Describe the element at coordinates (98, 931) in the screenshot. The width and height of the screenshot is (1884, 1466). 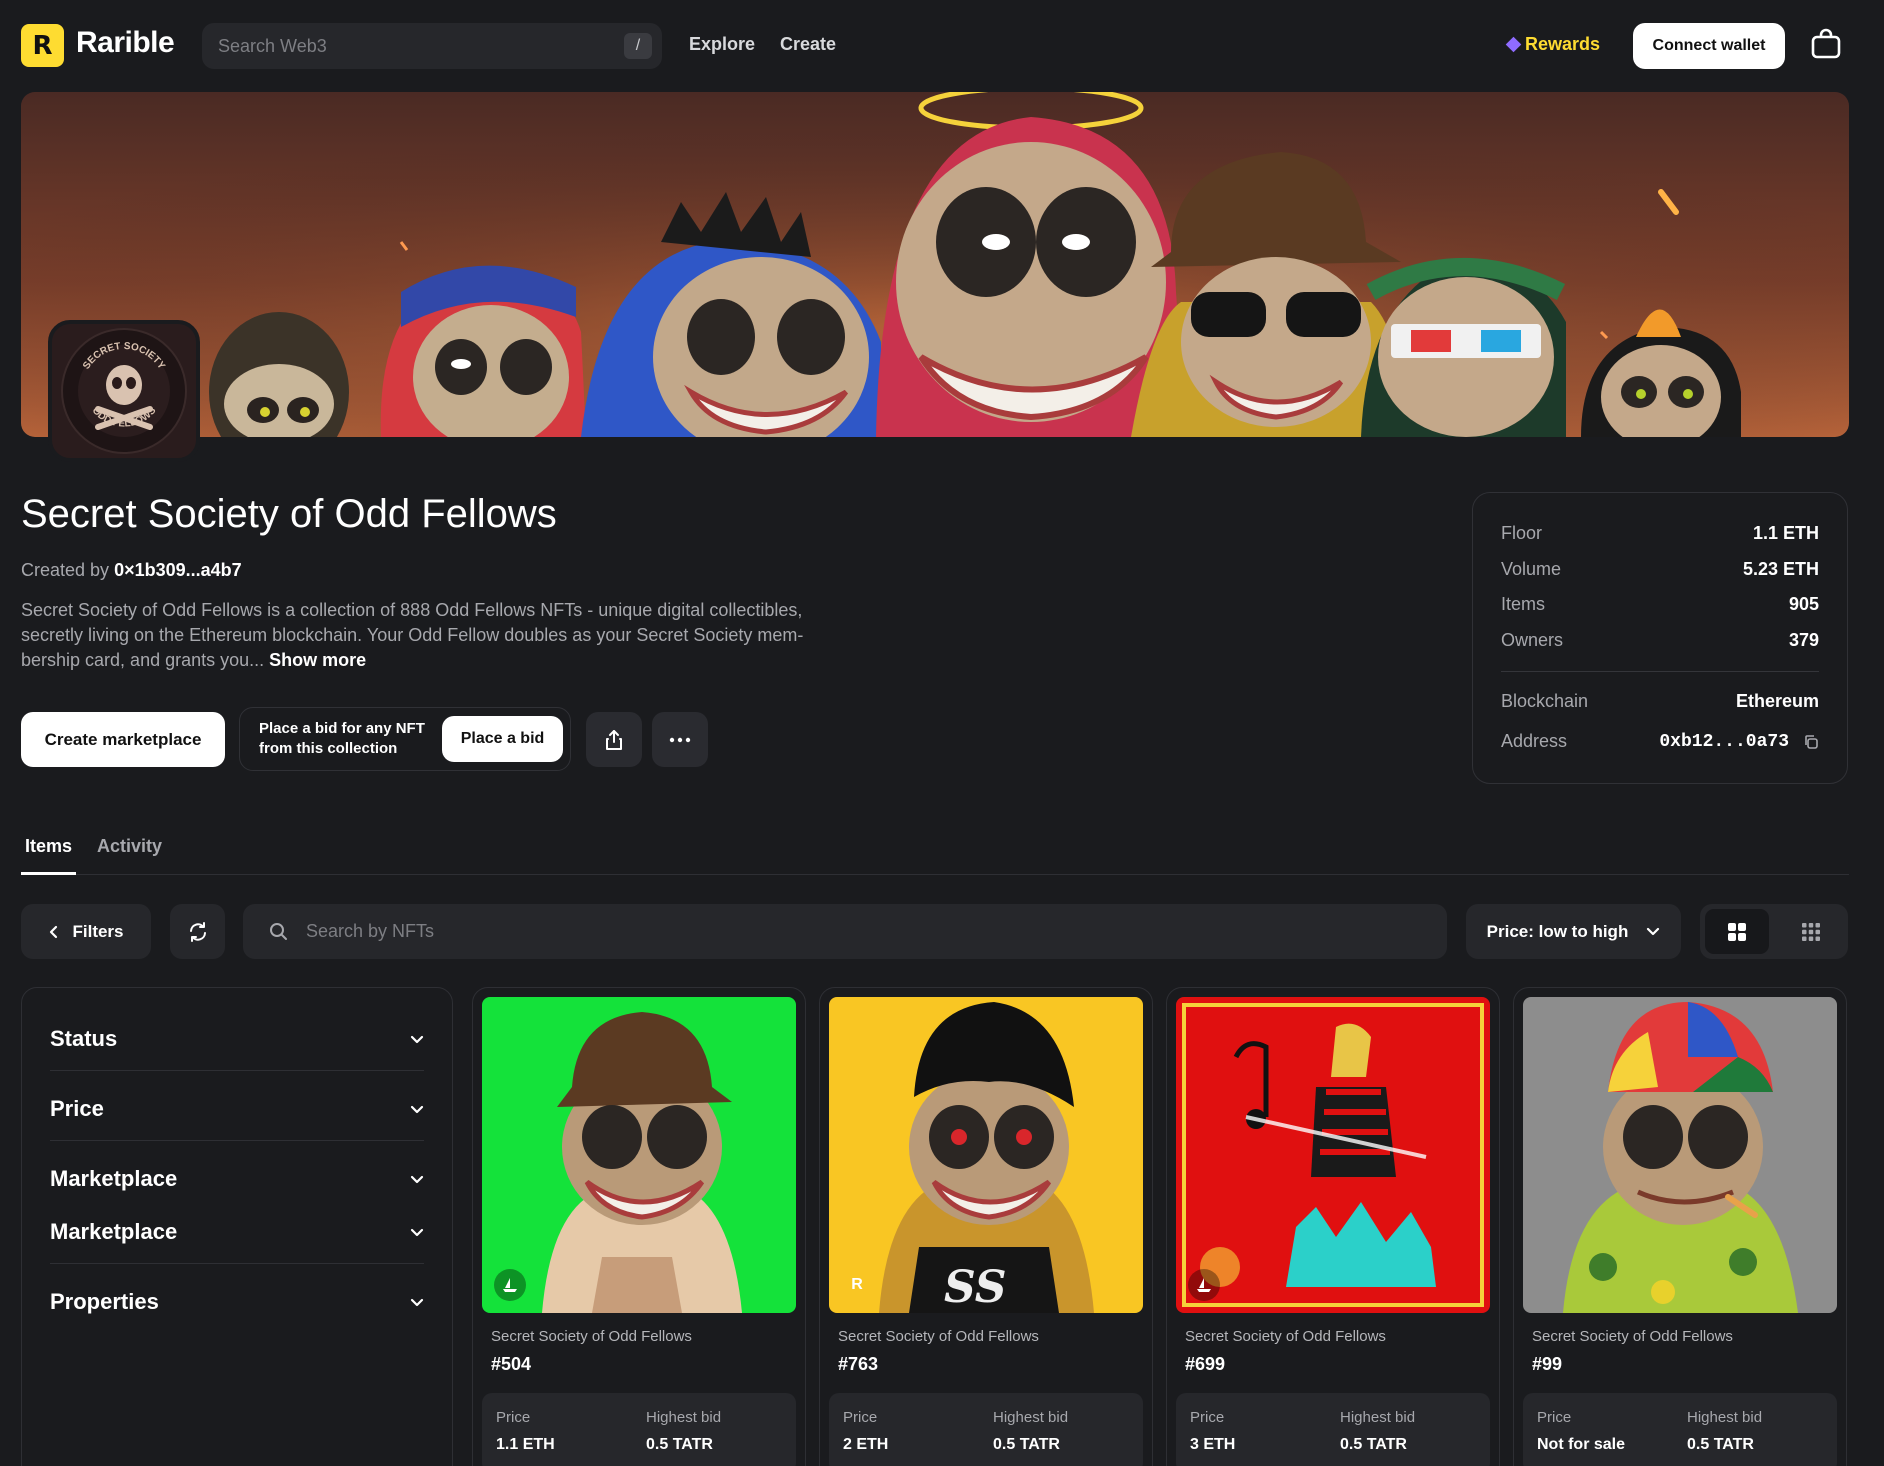
I see `filters-label: Filters` at that location.